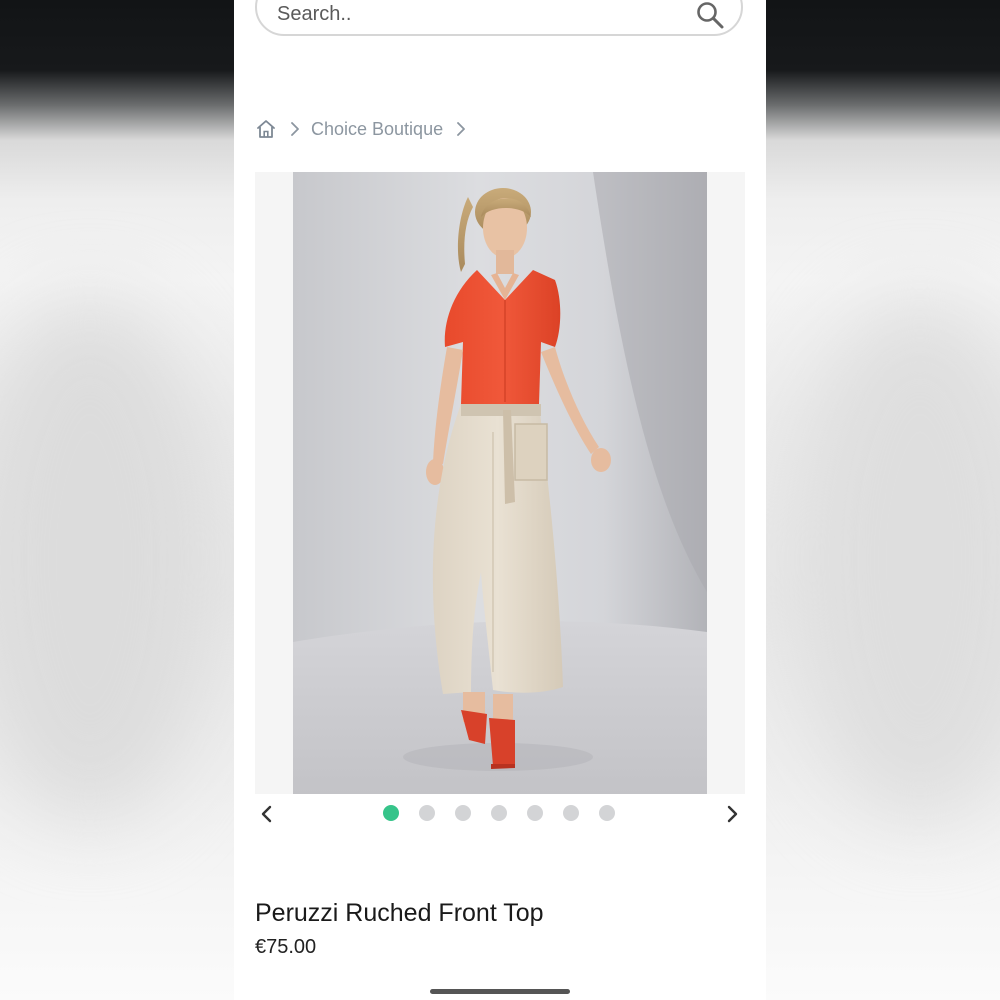  What do you see at coordinates (266, 129) in the screenshot?
I see `home-icon` at bounding box center [266, 129].